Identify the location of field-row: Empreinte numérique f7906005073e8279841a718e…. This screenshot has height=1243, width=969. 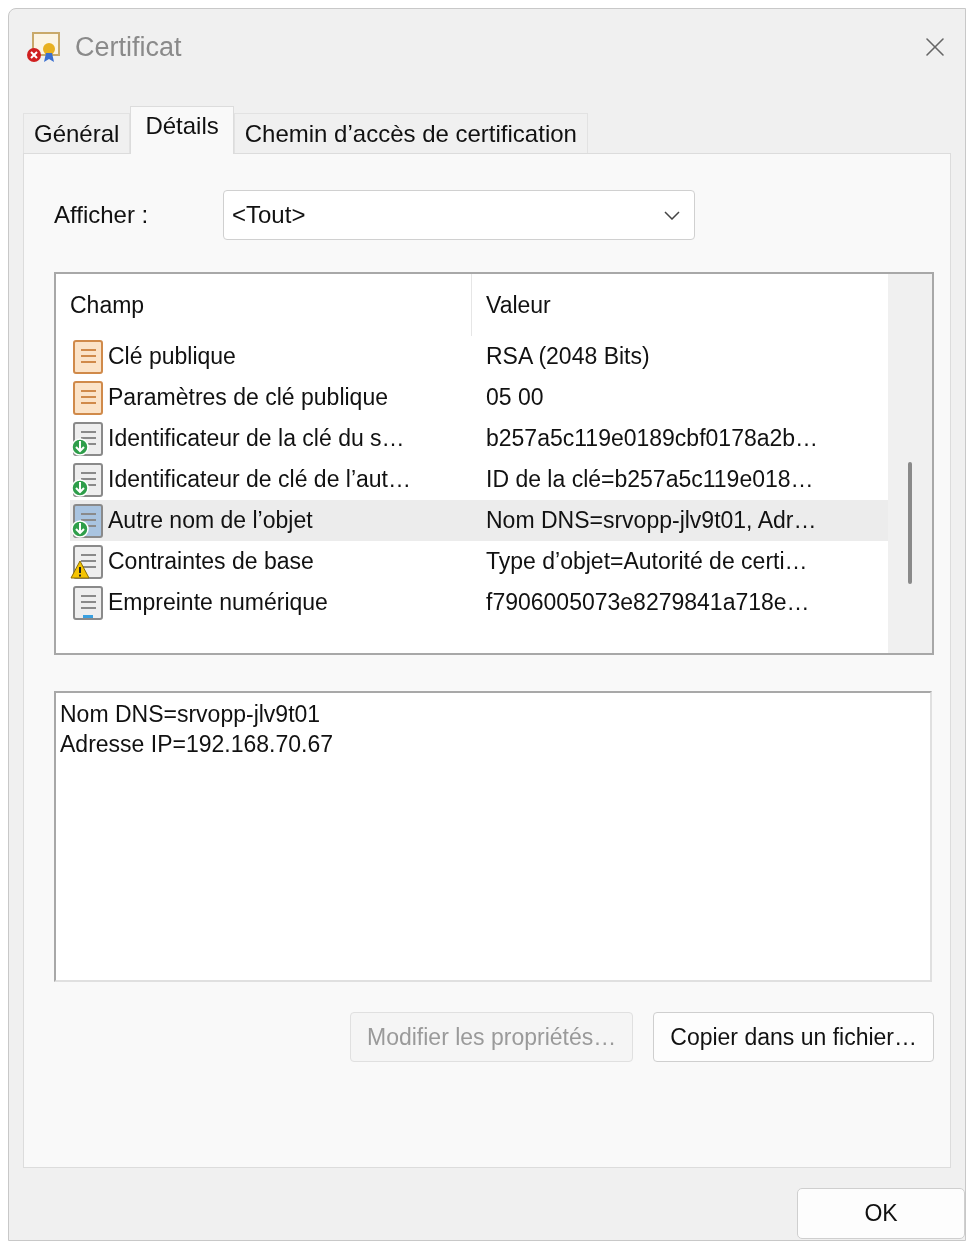
(479, 602).